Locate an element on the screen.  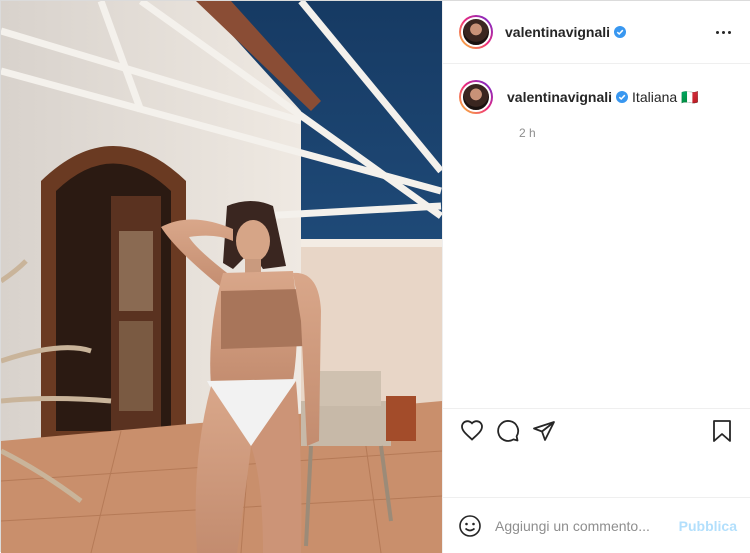
post-username: valentinavignali is located at coordinates (557, 32).